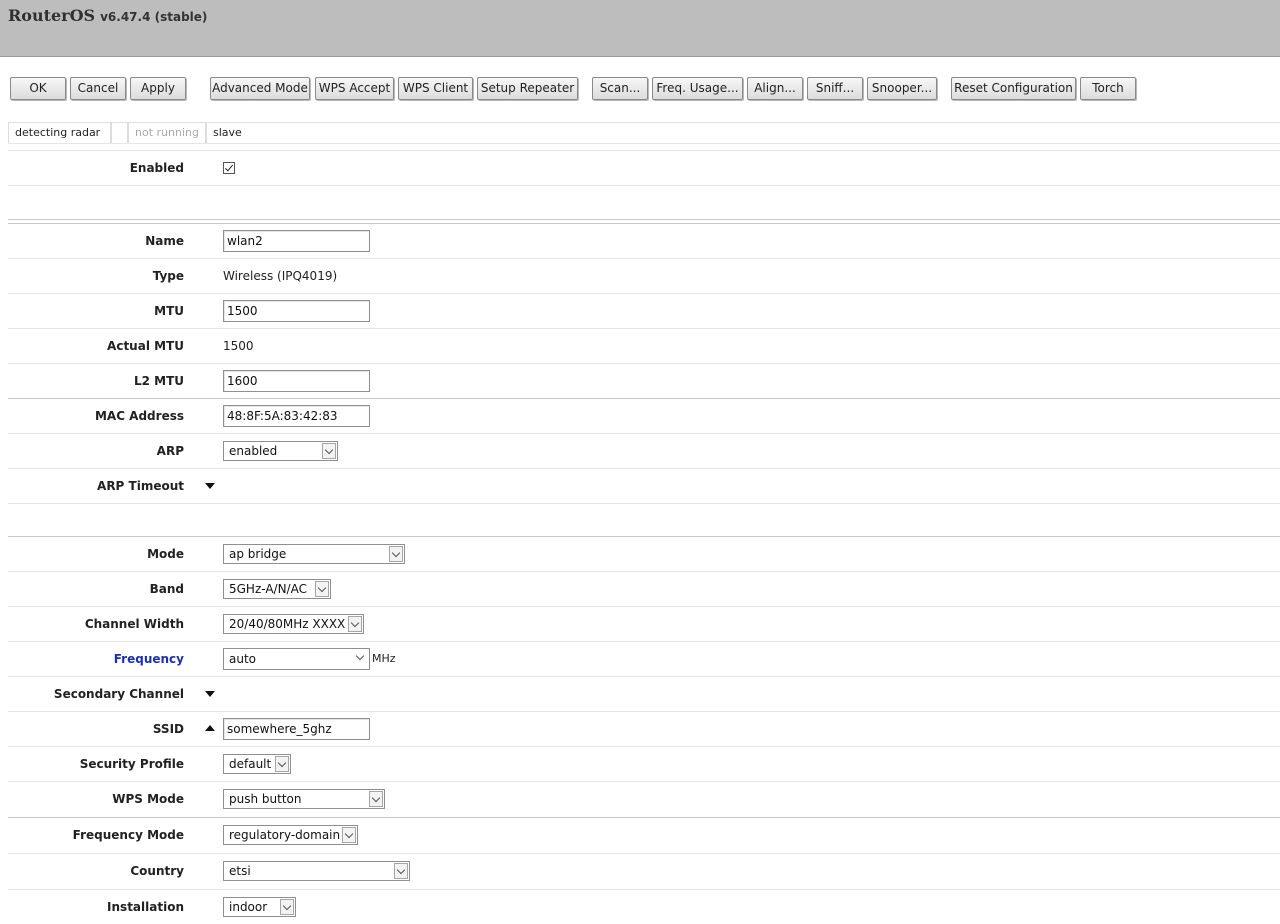 The height and width of the screenshot is (924, 1280). I want to click on apply-button: Apply, so click(158, 88).